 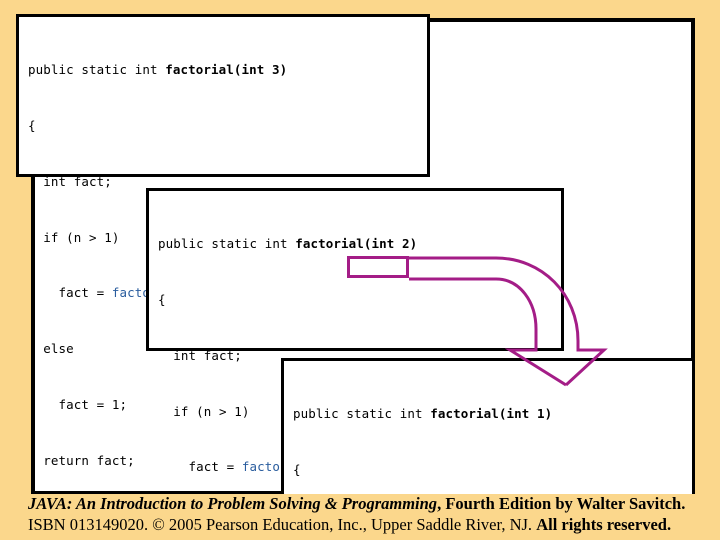 What do you see at coordinates (356, 244) in the screenshot?
I see `signature-name: factorial(int 2)` at bounding box center [356, 244].